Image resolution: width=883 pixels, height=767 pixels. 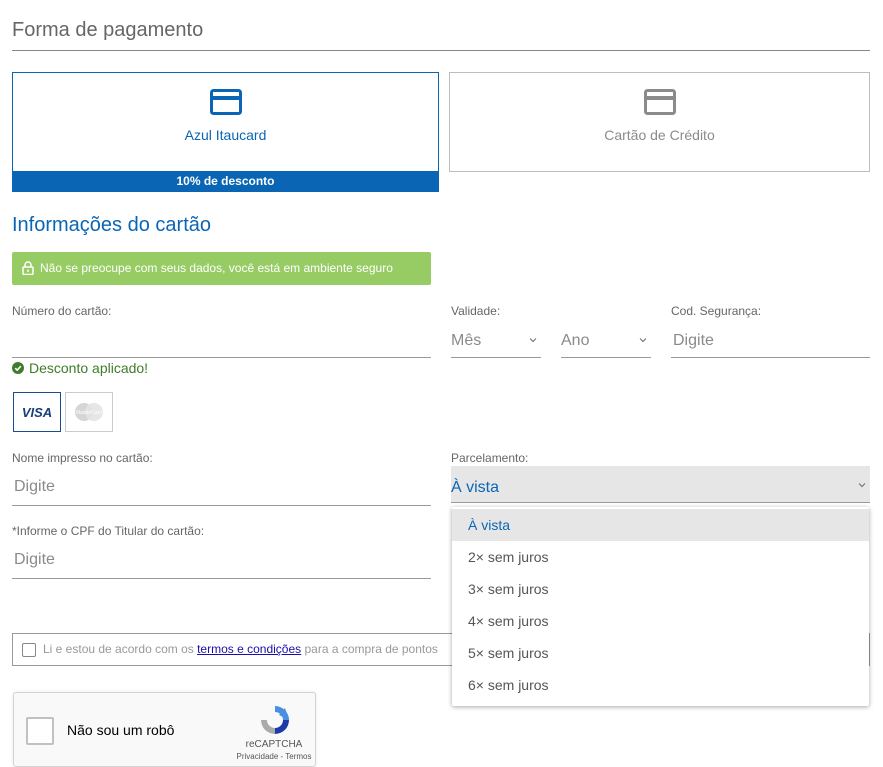 What do you see at coordinates (660, 484) in the screenshot?
I see `installments-select: À vista` at bounding box center [660, 484].